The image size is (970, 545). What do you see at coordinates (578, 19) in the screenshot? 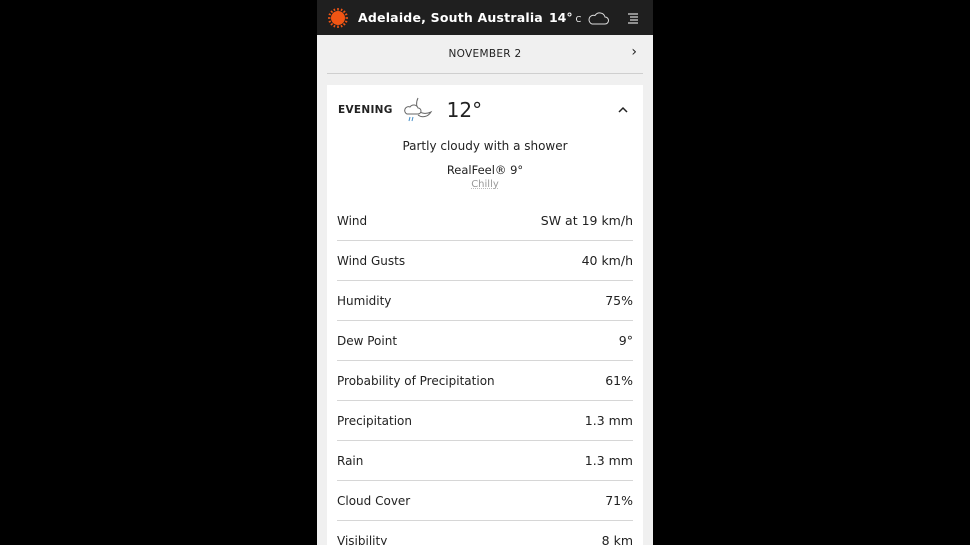
I see `temperature-unit: C` at bounding box center [578, 19].